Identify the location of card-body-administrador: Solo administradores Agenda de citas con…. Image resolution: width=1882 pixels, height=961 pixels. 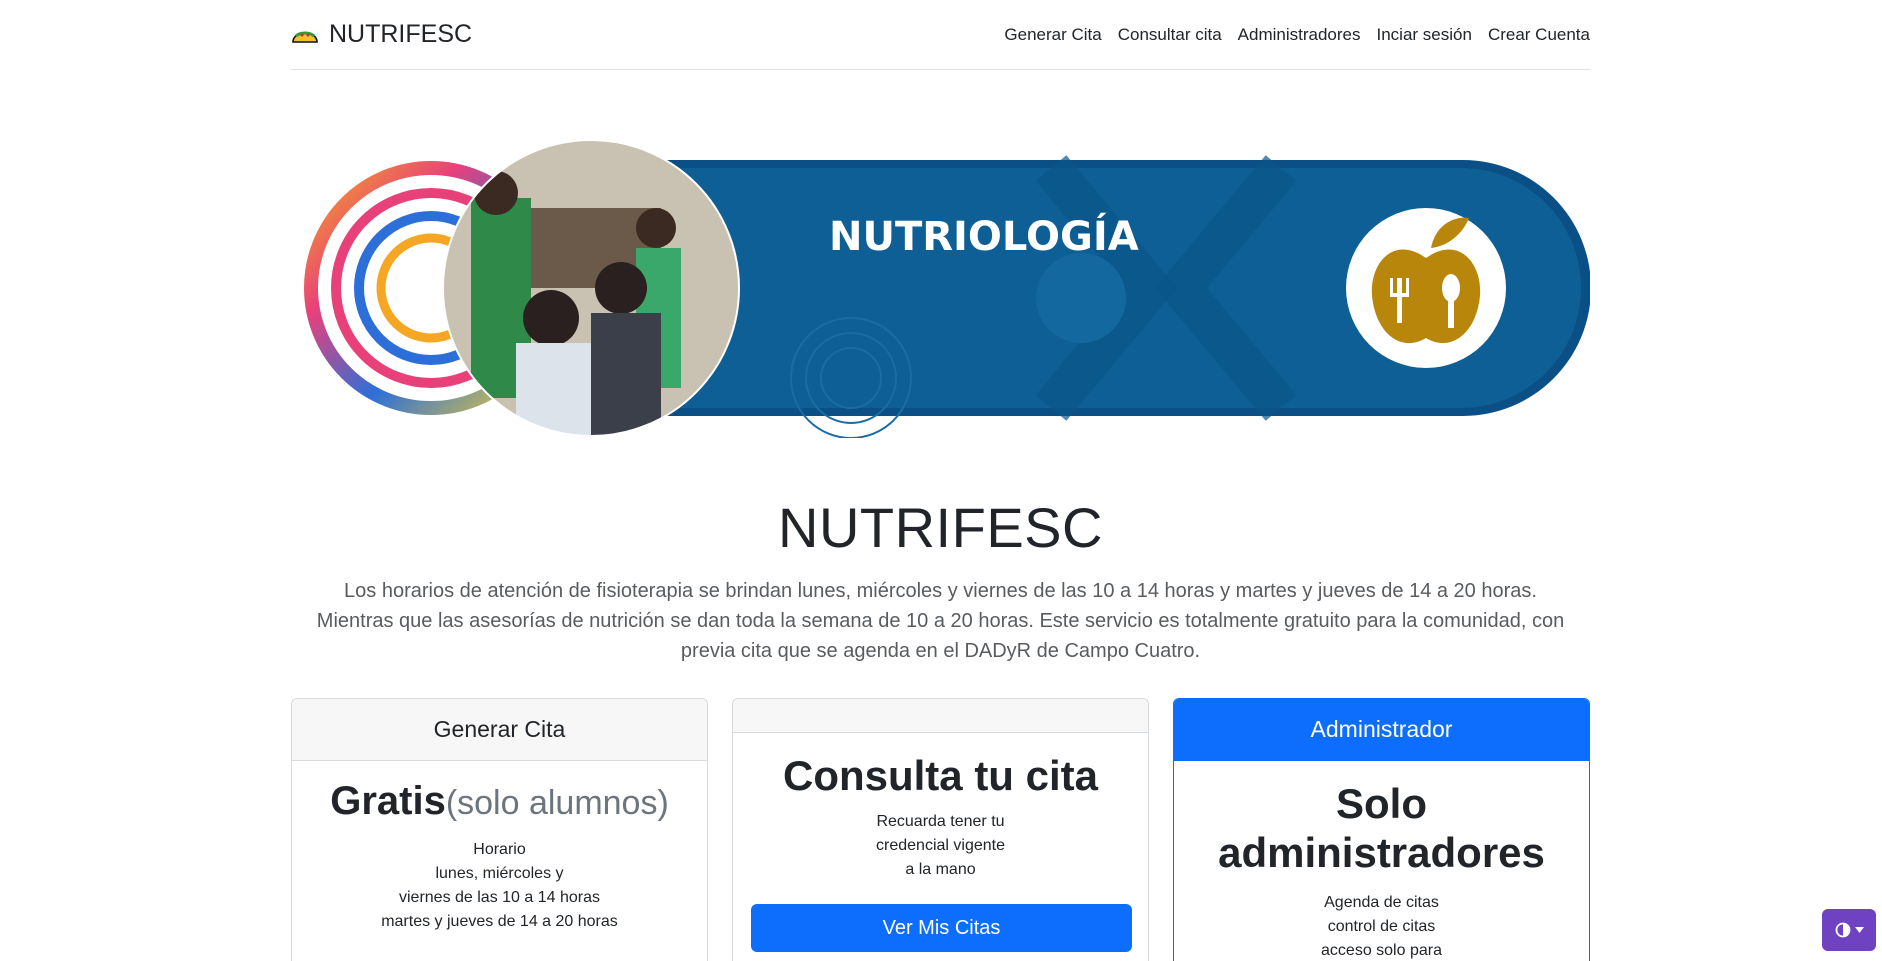
(1381, 861).